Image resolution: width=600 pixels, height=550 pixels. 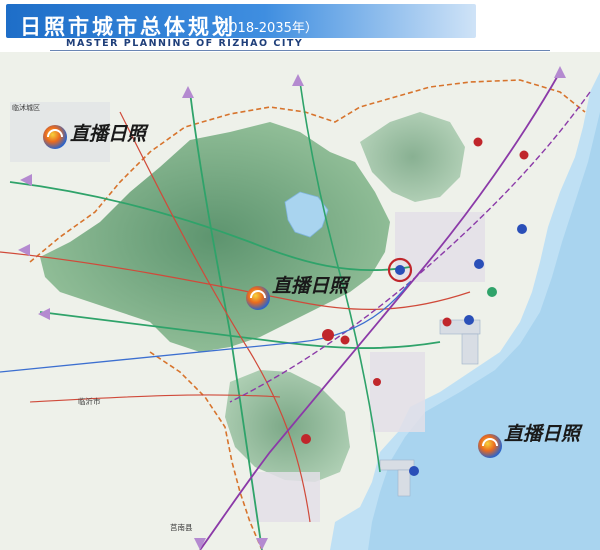 I want to click on place-label-linyi: 临沂市, so click(x=89, y=401).